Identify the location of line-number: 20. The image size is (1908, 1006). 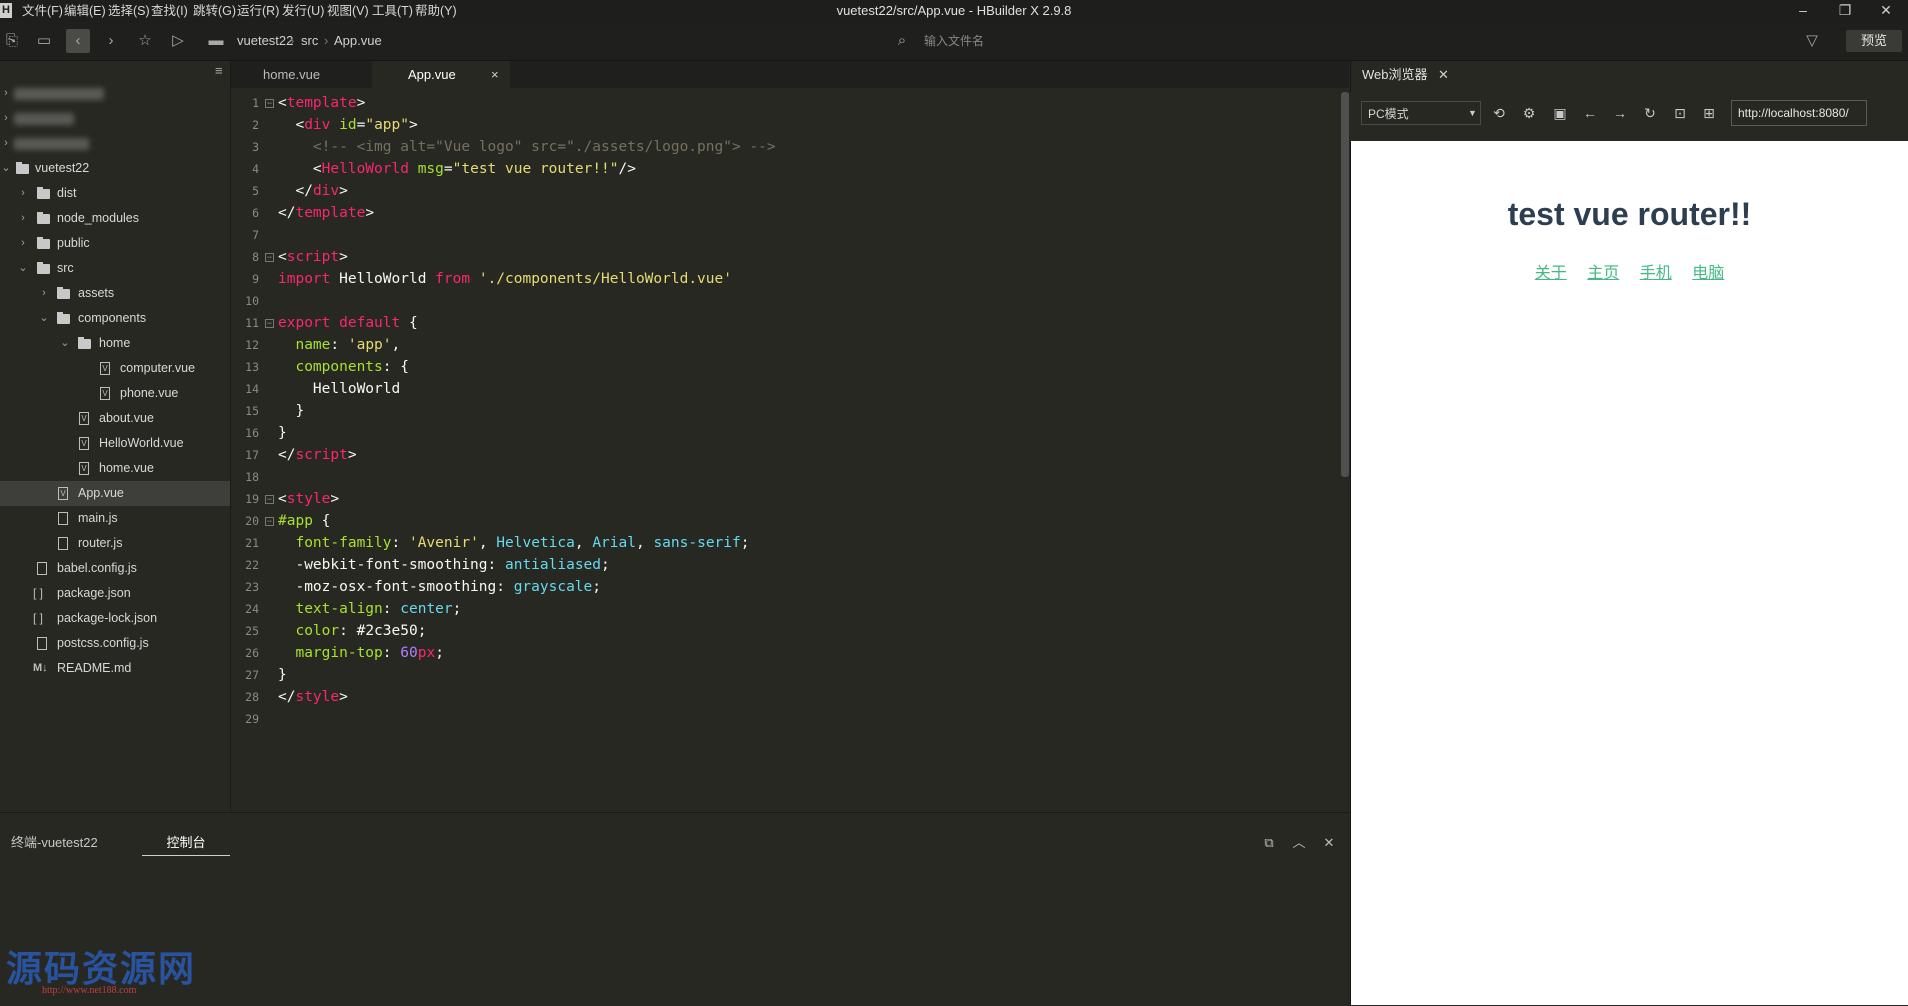
(252, 521).